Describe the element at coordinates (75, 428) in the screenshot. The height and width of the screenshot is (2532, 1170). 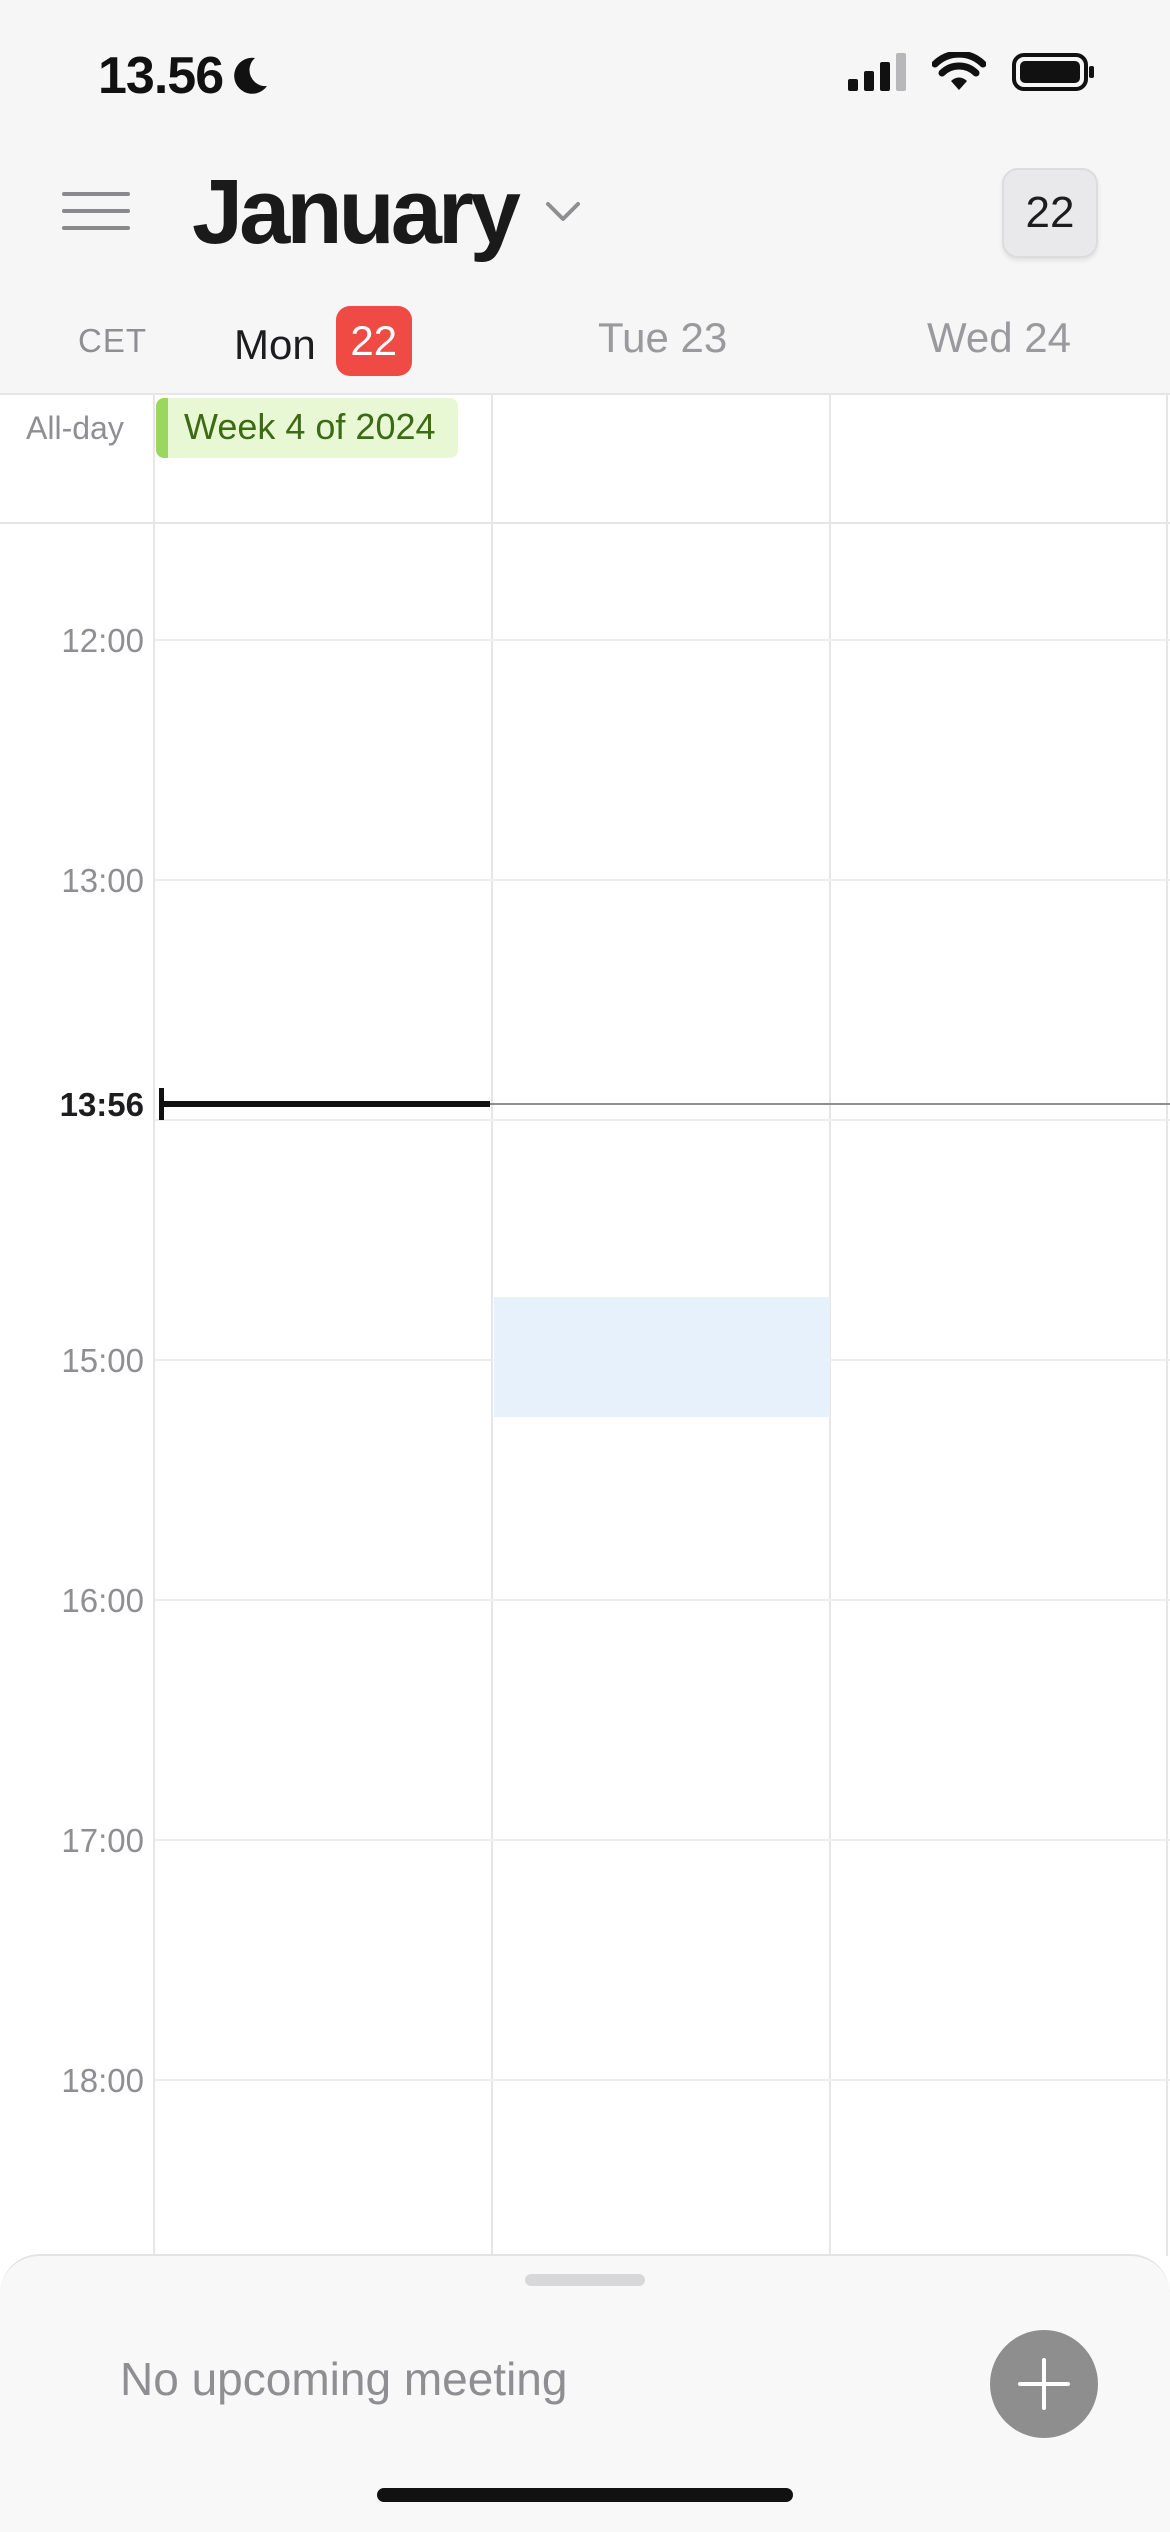
I see `allday-label: All-day` at that location.